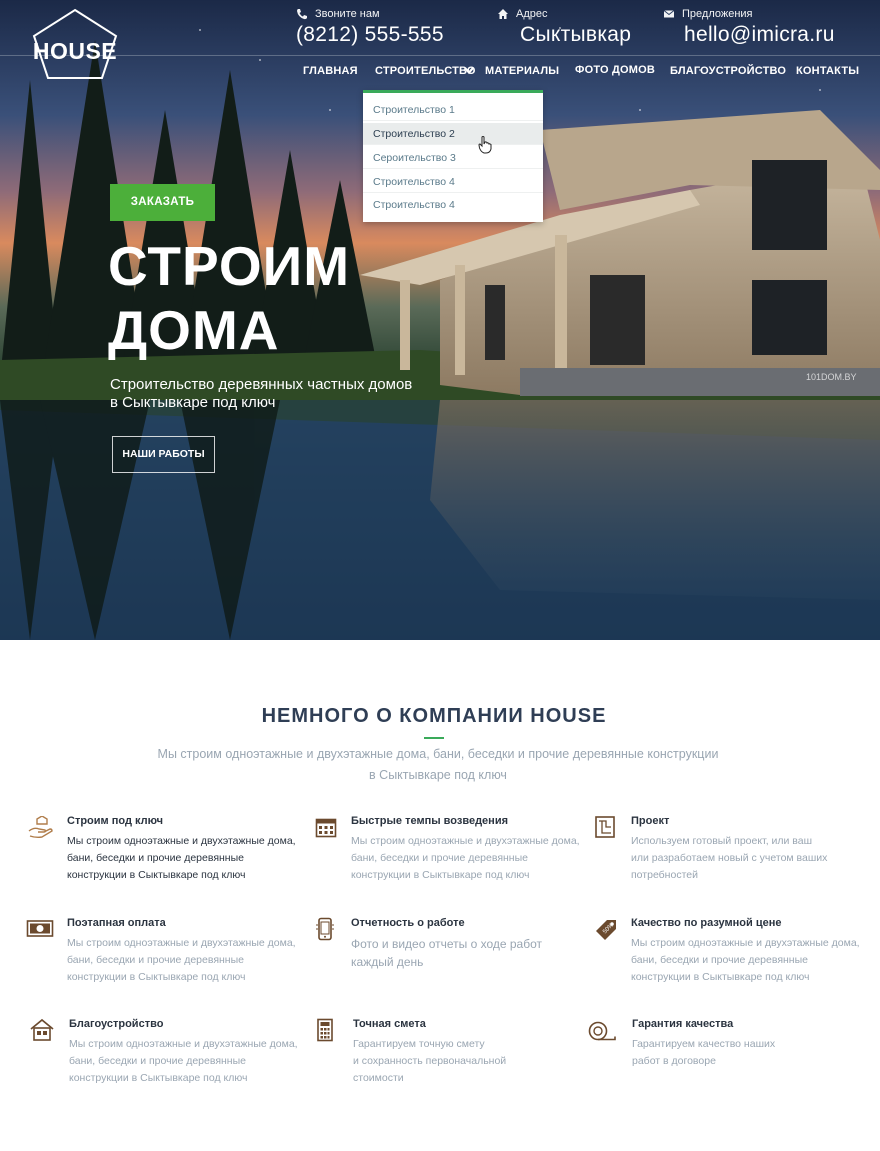 This screenshot has height=1151, width=880. Describe the element at coordinates (485, 145) in the screenshot. I see `hand-cursor-icon` at that location.